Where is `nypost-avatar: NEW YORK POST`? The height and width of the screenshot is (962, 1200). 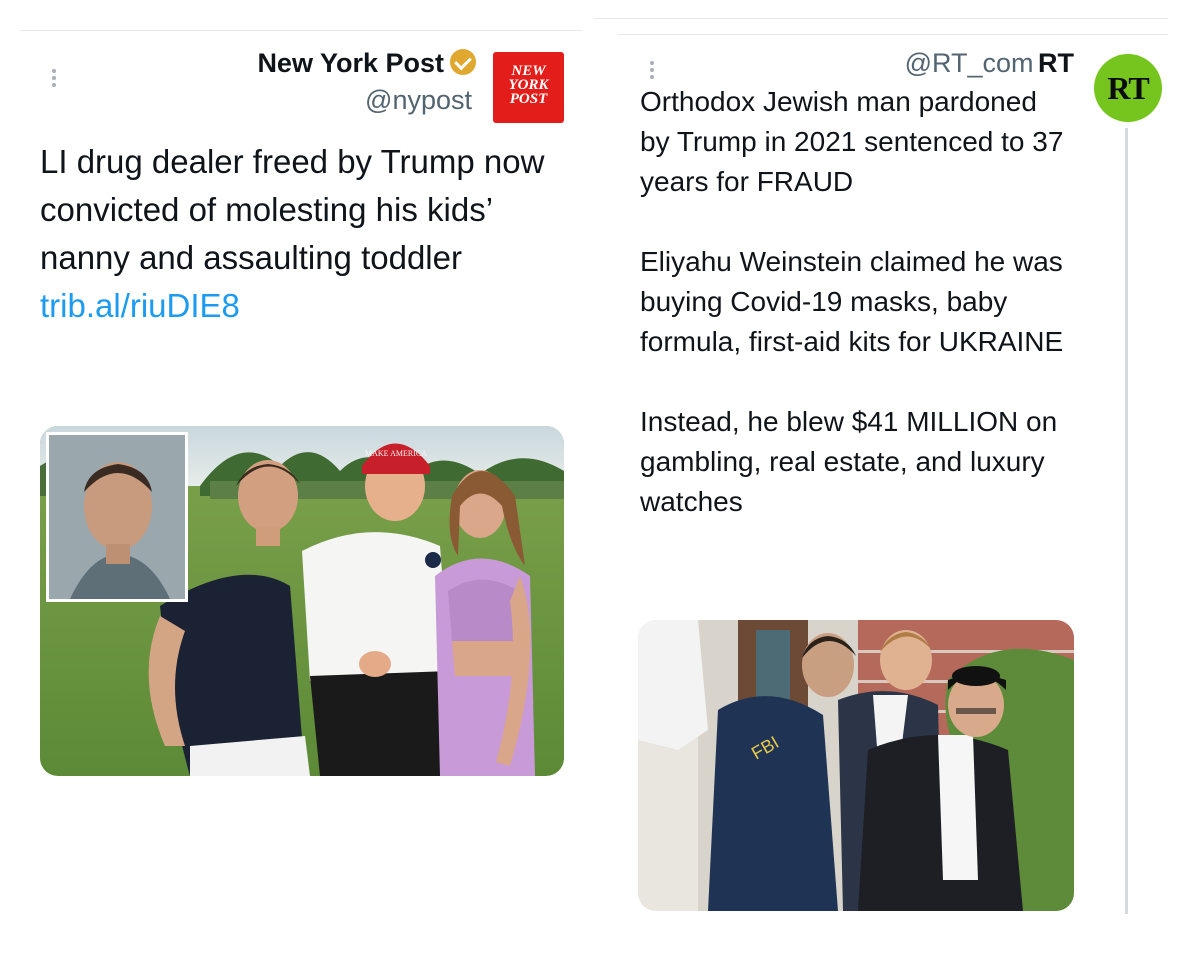
nypost-avatar: NEW YORK POST is located at coordinates (528, 87).